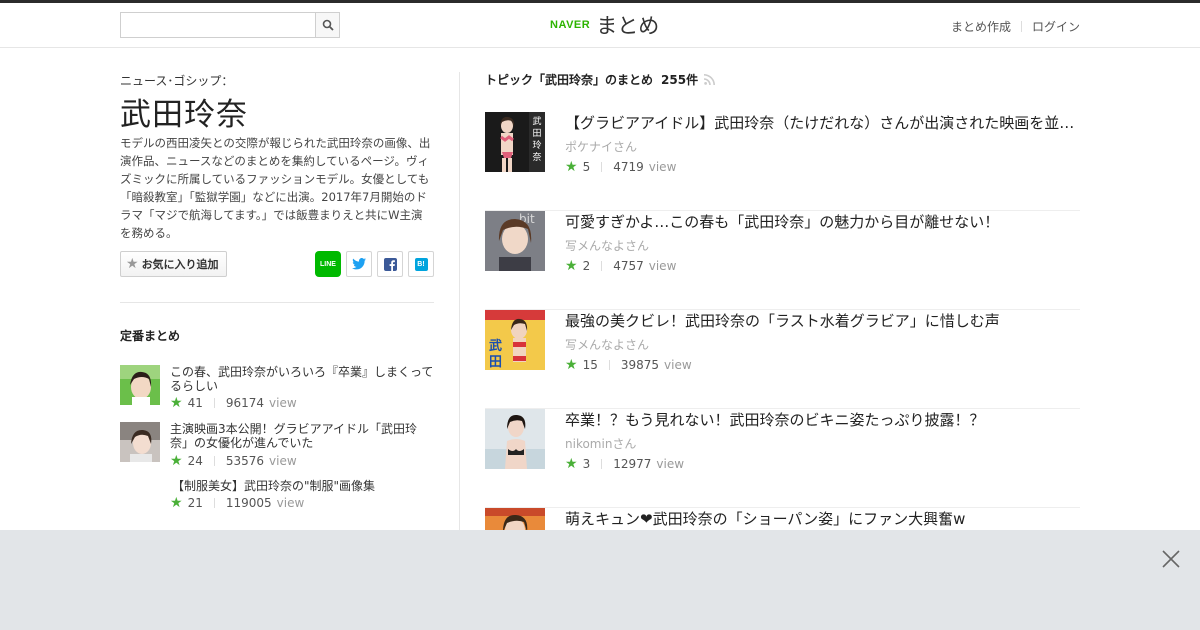 This screenshot has height=630, width=1200. Describe the element at coordinates (822, 419) in the screenshot. I see `item-title: 卒業！？もう見れない！武田玲奈のビキニ姿たっぷり披露！？` at that location.